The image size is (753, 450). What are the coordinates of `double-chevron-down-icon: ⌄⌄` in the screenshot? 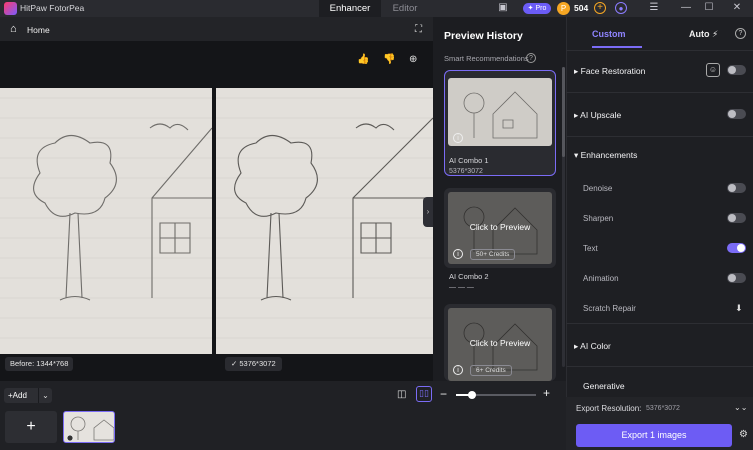 It's located at (740, 407).